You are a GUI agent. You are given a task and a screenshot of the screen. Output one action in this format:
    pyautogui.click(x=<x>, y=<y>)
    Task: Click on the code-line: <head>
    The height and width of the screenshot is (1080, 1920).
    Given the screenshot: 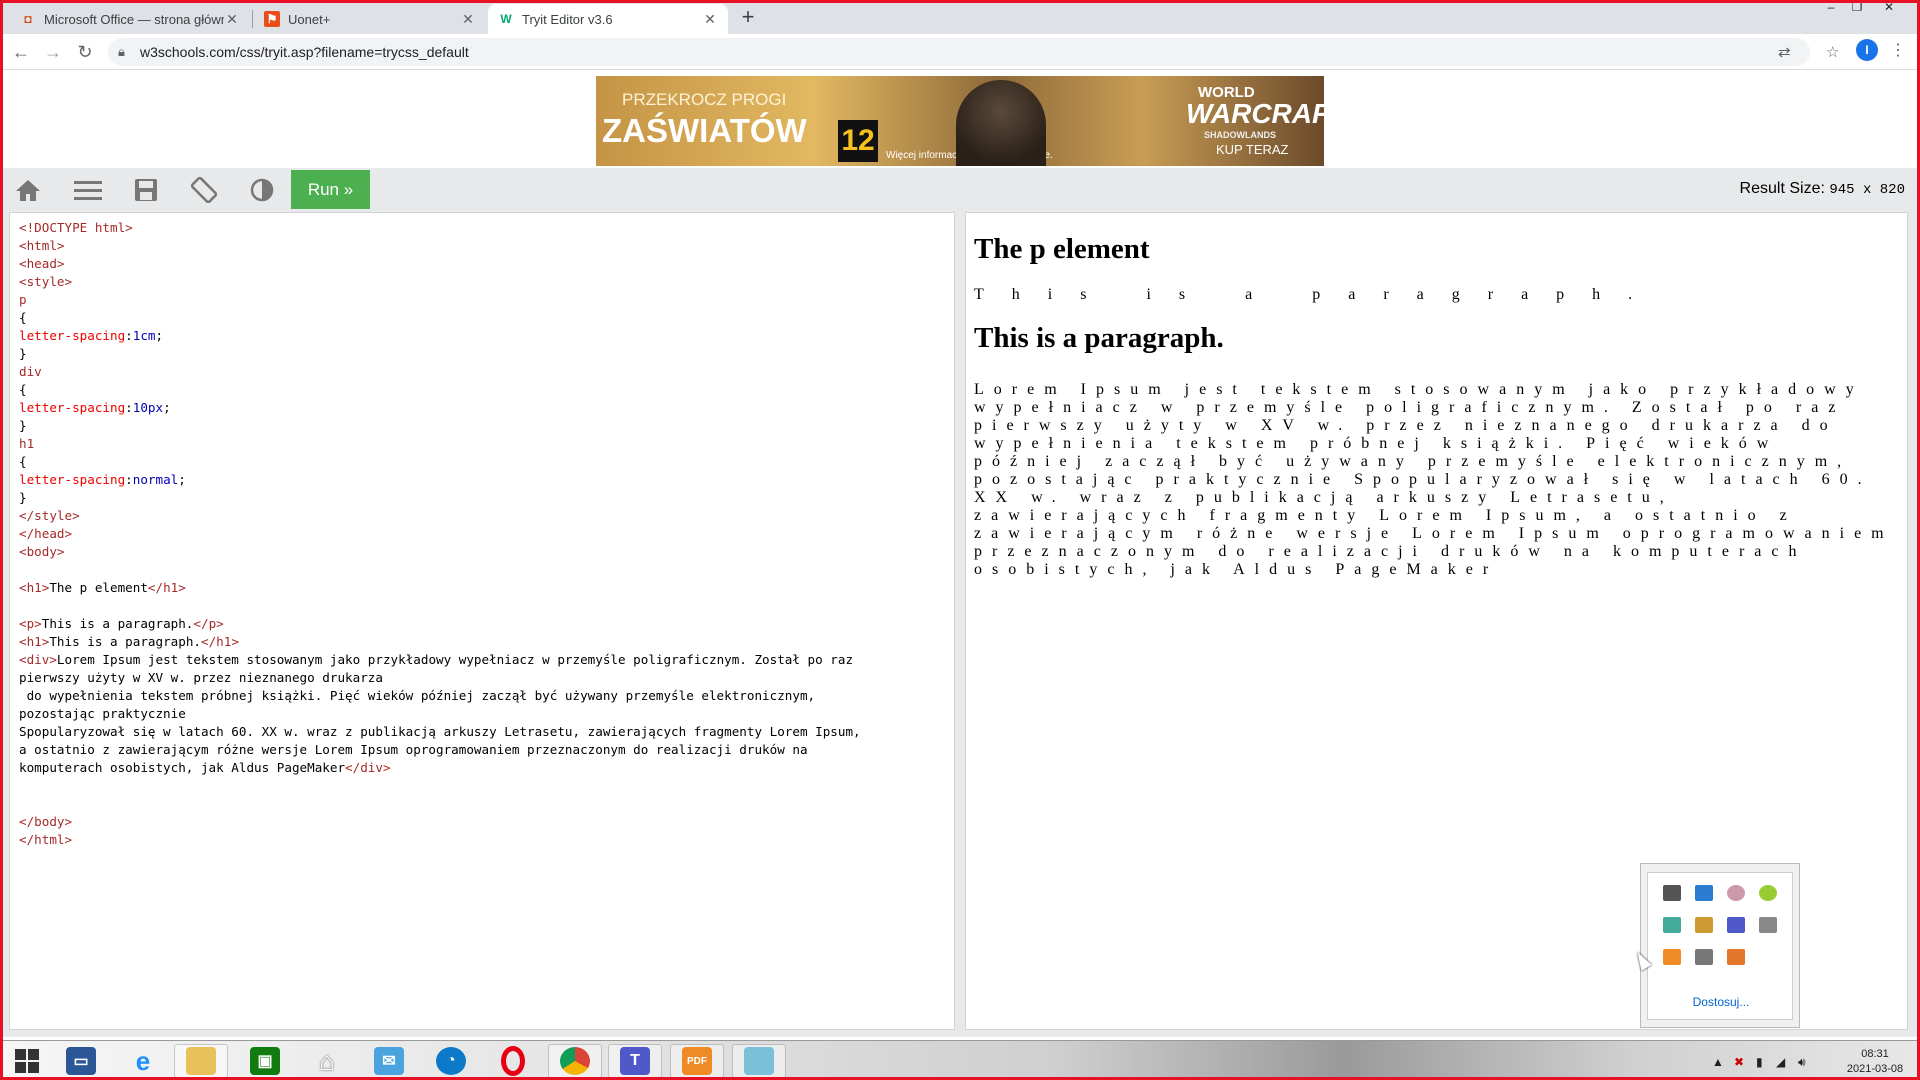 What is the action you would take?
    pyautogui.click(x=42, y=263)
    